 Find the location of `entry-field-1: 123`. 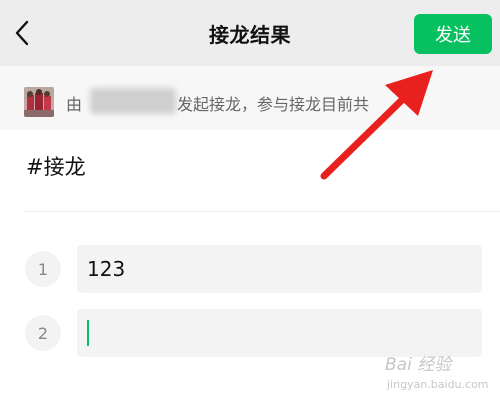

entry-field-1: 123 is located at coordinates (279, 269).